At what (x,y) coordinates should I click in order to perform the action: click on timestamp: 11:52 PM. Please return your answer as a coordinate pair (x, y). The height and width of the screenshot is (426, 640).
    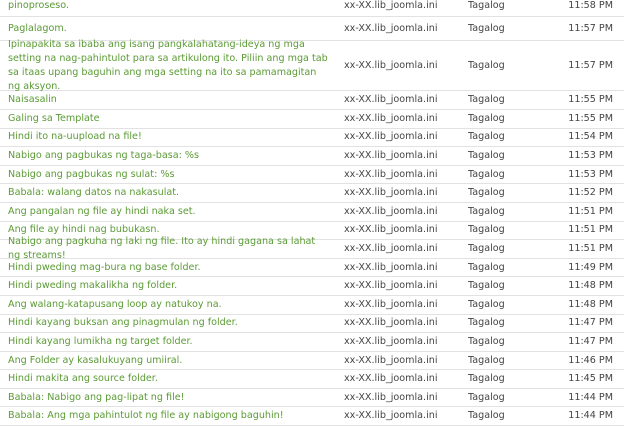
    Looking at the image, I should click on (590, 193).